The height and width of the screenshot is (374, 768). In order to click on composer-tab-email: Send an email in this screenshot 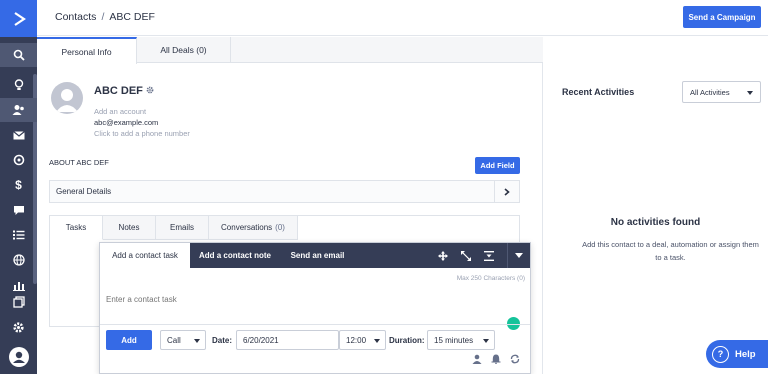, I will do `click(317, 255)`.